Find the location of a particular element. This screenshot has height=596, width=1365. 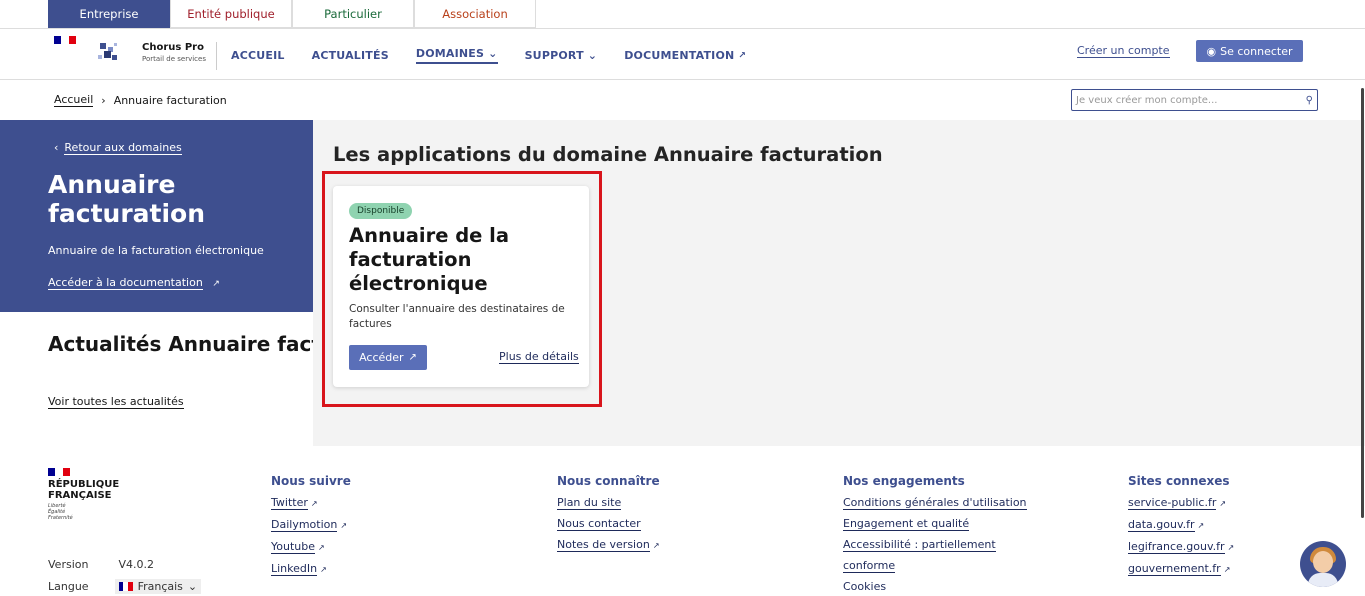

card-title: Annuaire de la facturation électronique is located at coordinates (429, 259).